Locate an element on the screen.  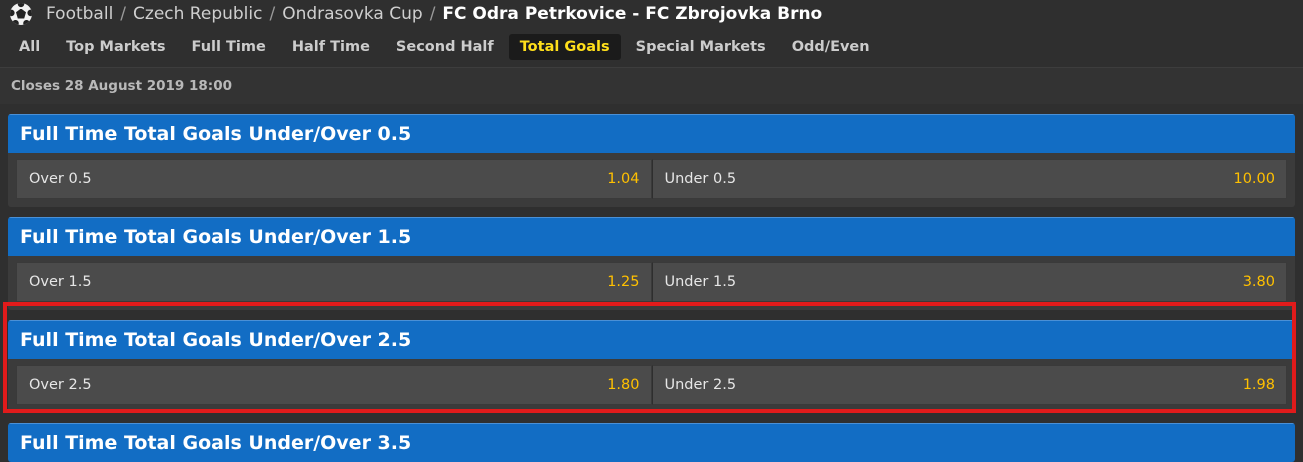
soccer-ball-icon is located at coordinates (21, 13).